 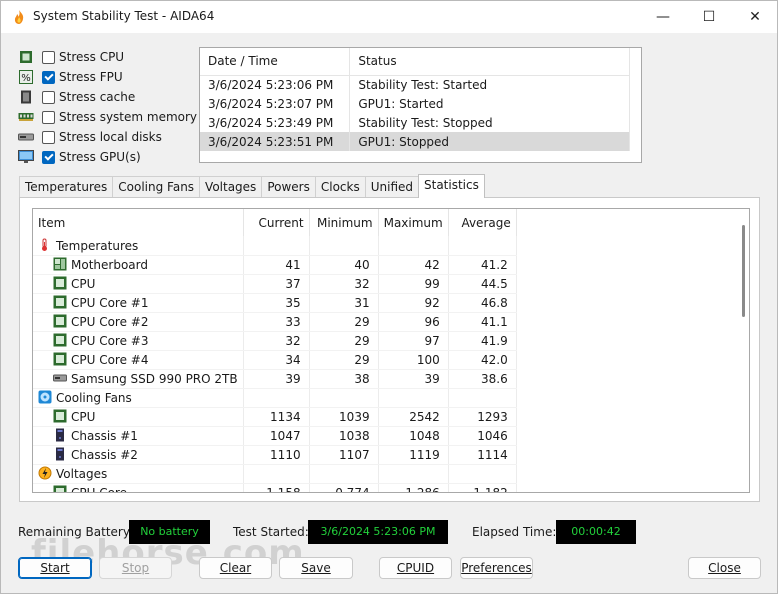 I want to click on stat-row: CPU Core #2 33 29 96 41.1, so click(x=275, y=322).